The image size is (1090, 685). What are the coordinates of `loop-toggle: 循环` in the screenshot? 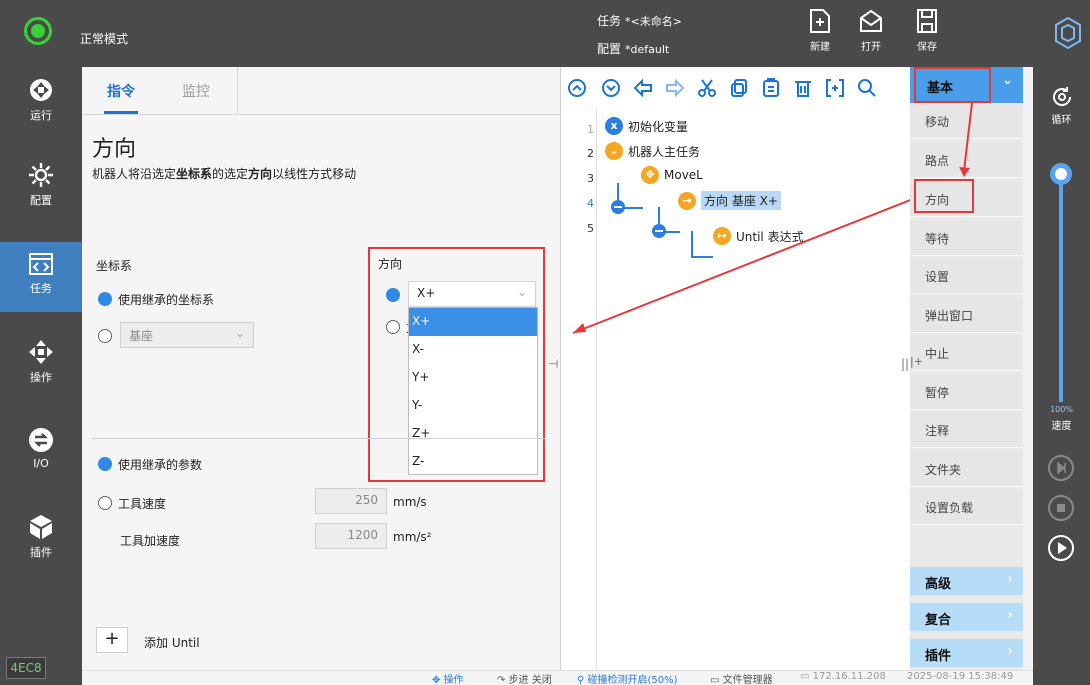 It's located at (1061, 105).